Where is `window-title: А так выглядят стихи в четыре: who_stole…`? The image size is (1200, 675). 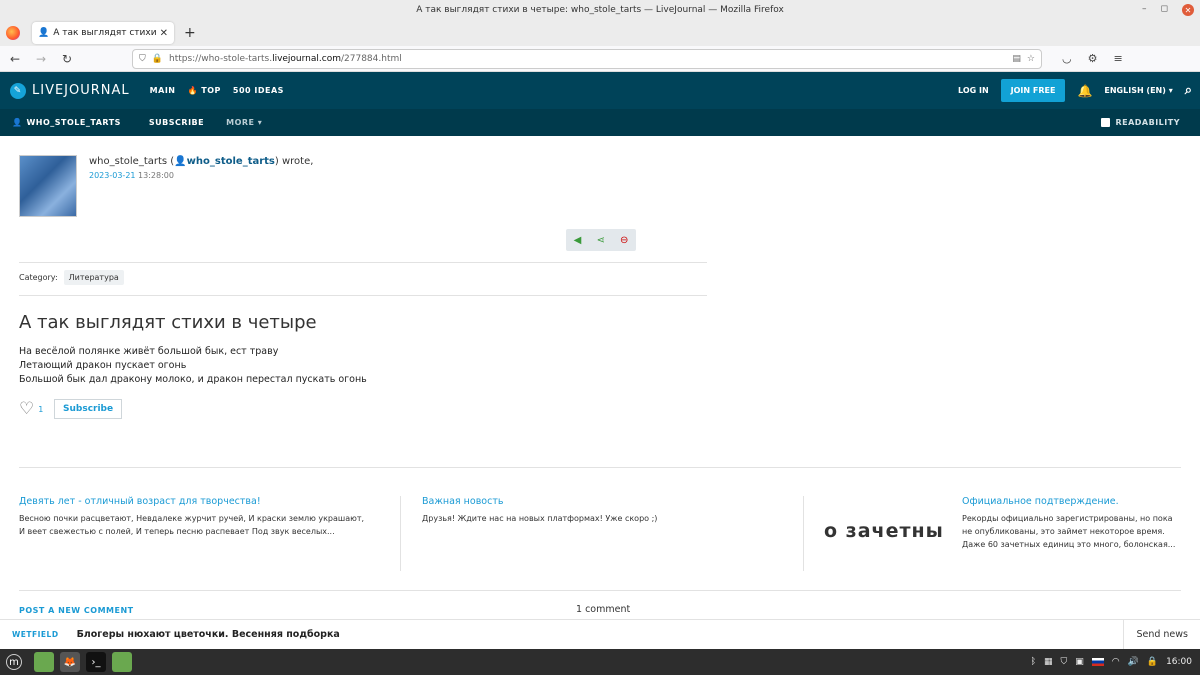
window-title: А так выглядят стихи в четыре: who_stole… is located at coordinates (600, 10).